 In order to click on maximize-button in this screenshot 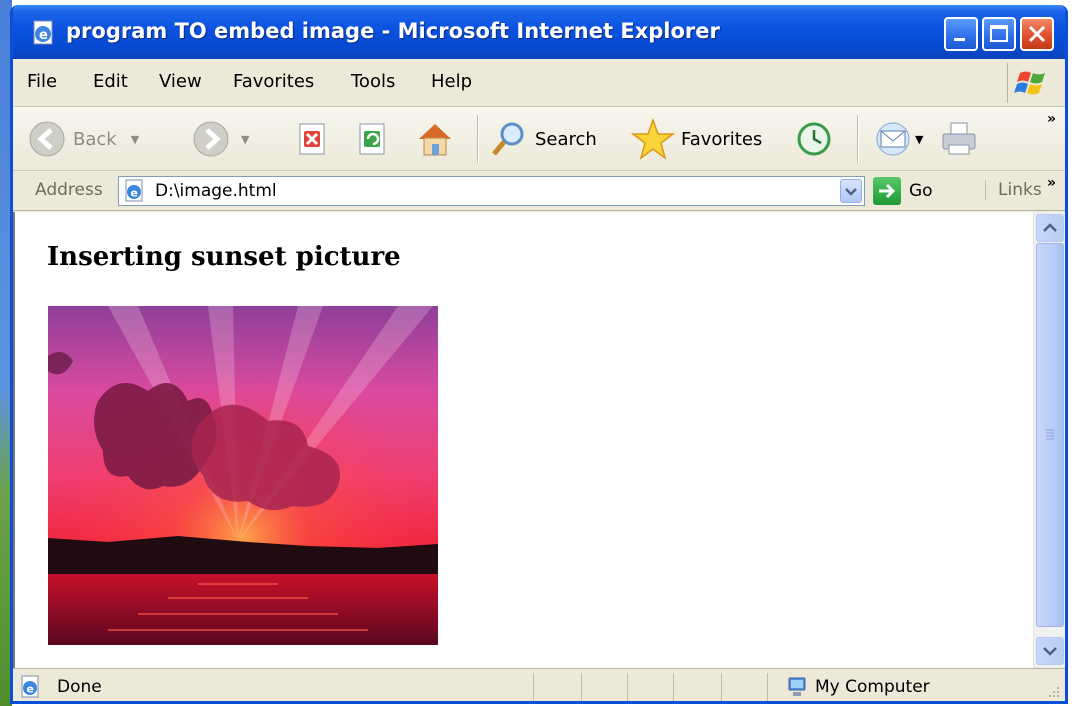, I will do `click(999, 34)`.